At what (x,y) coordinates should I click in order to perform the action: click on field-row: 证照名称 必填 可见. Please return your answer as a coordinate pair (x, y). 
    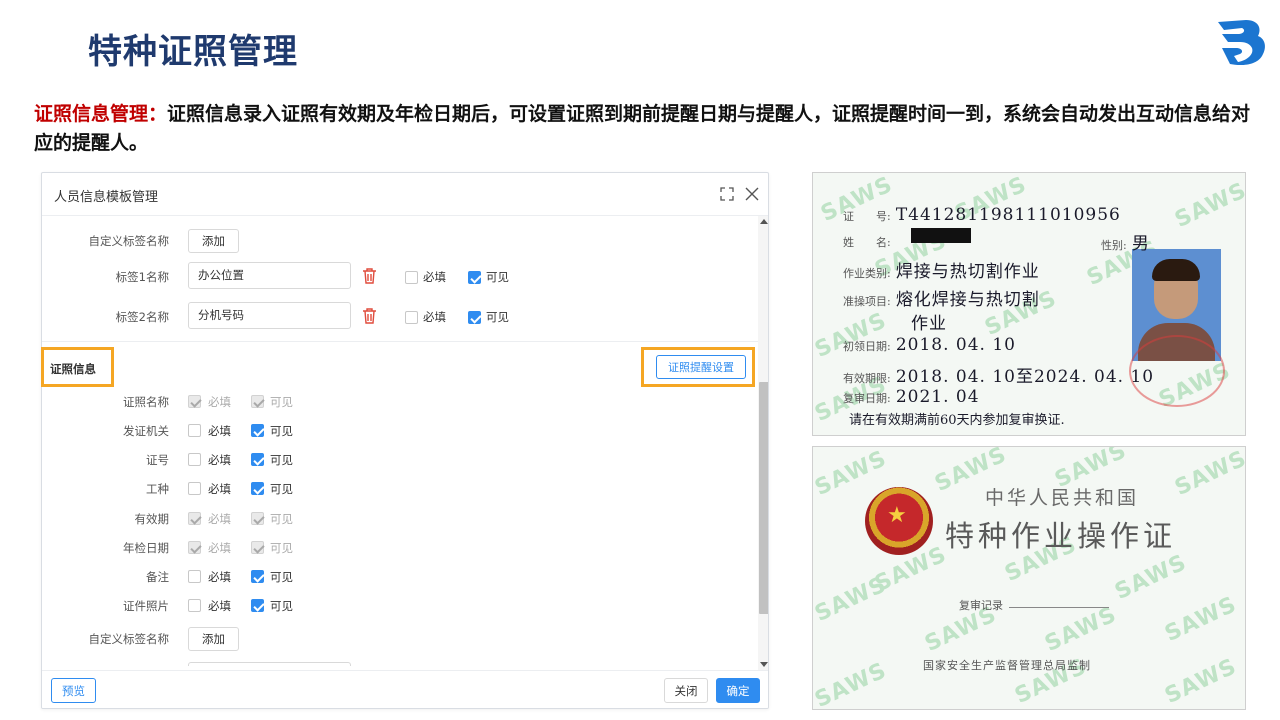
    Looking at the image, I should click on (400, 402).